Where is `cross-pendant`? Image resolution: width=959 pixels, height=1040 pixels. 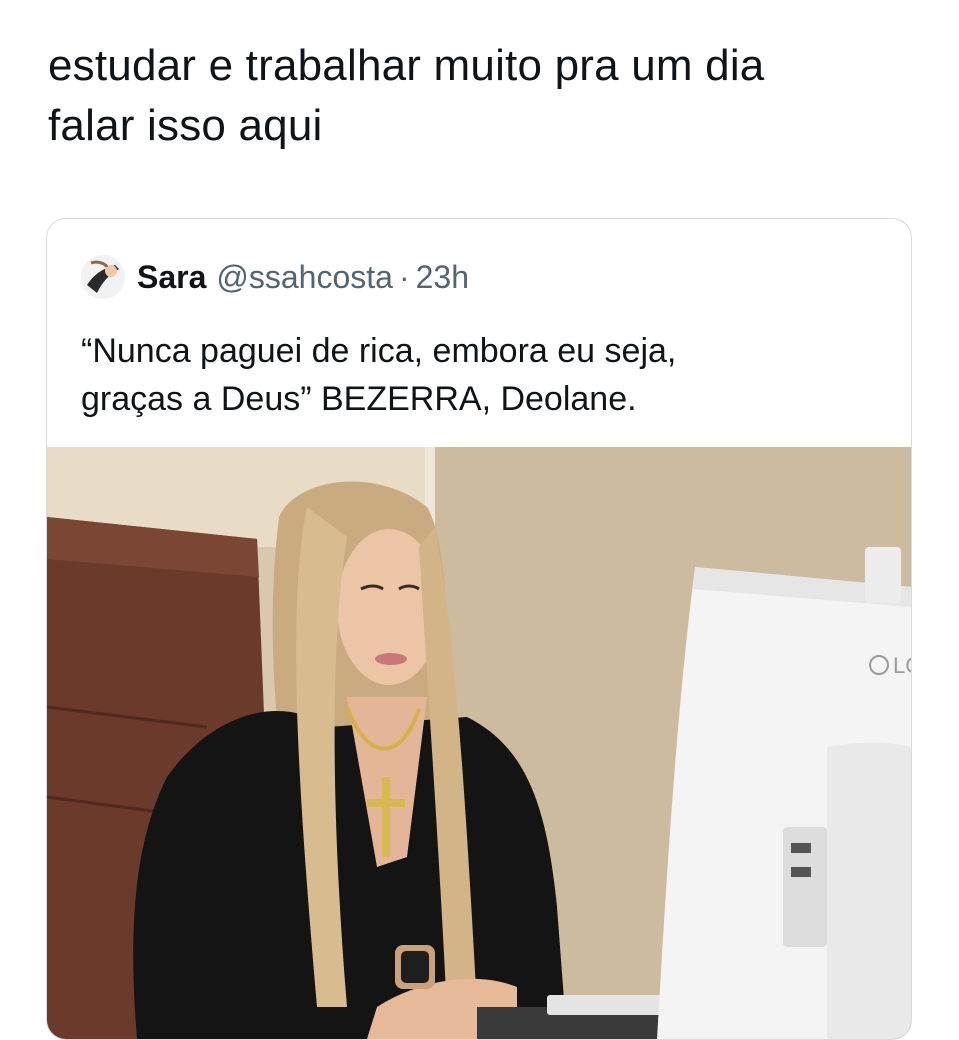
cross-pendant is located at coordinates (386, 817).